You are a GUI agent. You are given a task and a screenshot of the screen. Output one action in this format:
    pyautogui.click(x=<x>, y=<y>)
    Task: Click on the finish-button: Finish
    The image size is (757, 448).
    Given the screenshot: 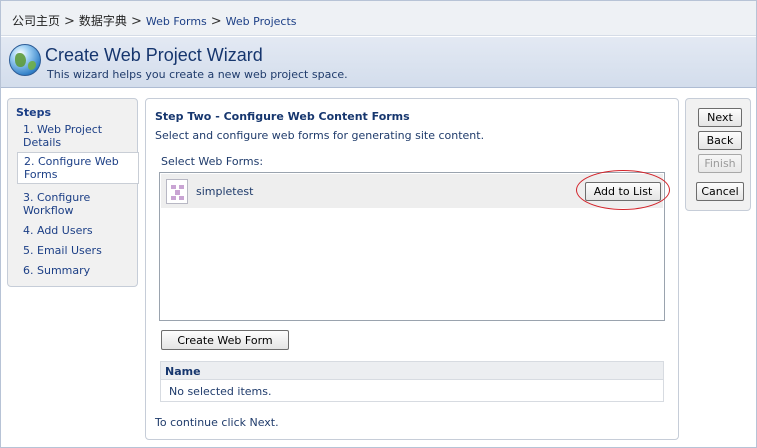 What is the action you would take?
    pyautogui.click(x=720, y=163)
    